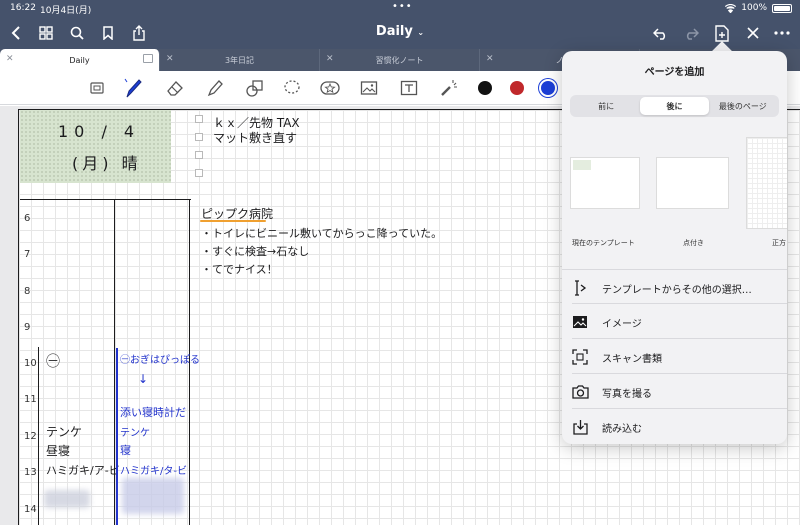  What do you see at coordinates (233, 221) in the screenshot?
I see `heading-underline` at bounding box center [233, 221].